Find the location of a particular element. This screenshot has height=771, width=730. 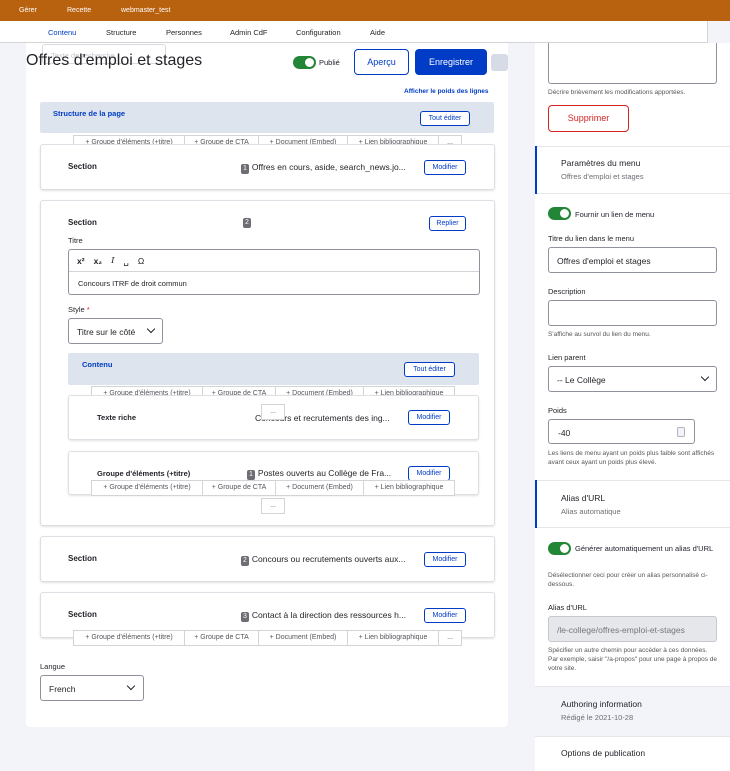

toolbar-shortcuts: Recette is located at coordinates (79, 10).